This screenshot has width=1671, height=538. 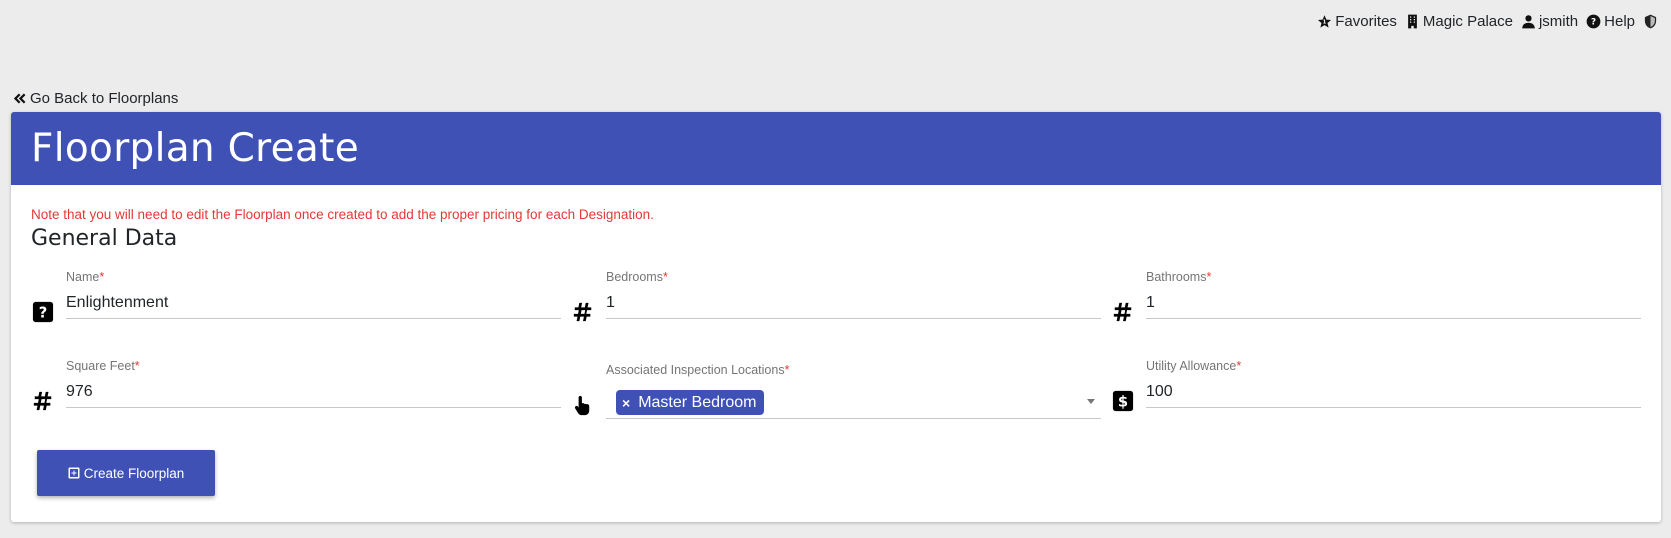 I want to click on hand-pointer-icon, so click(x=582, y=405).